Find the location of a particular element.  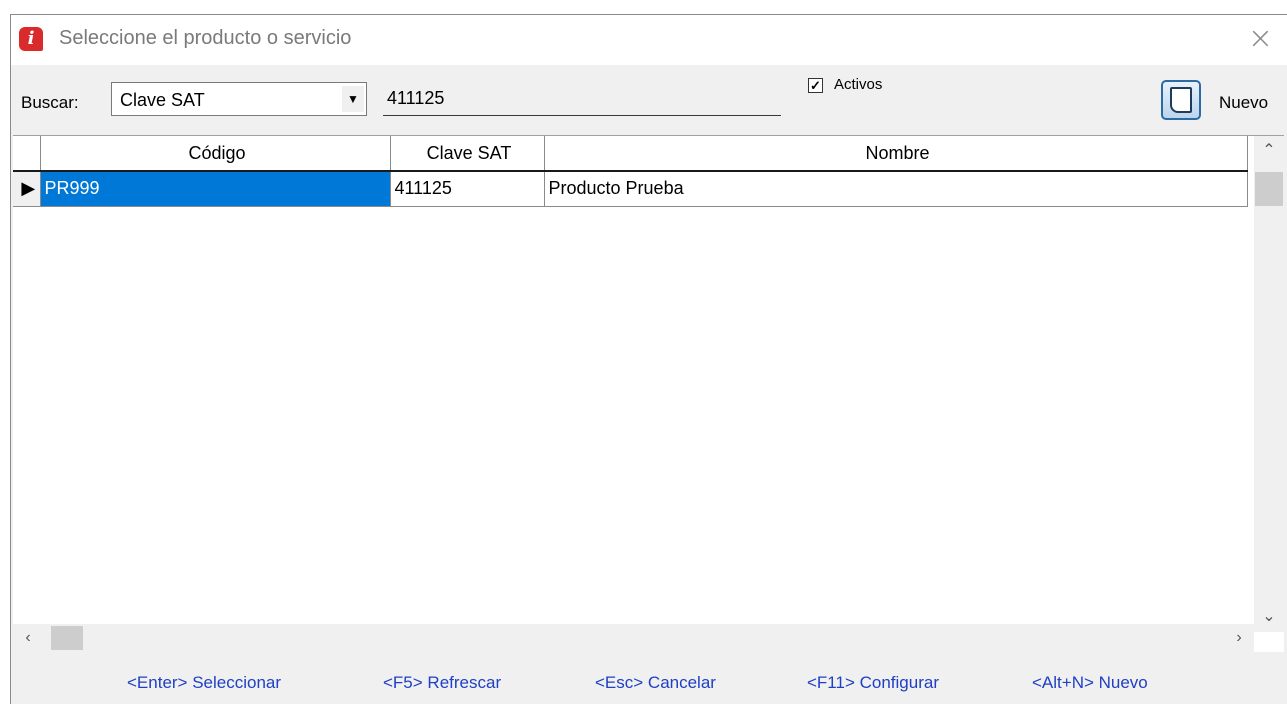

column-header-clave-sat: Clave SAT is located at coordinates (467, 154).